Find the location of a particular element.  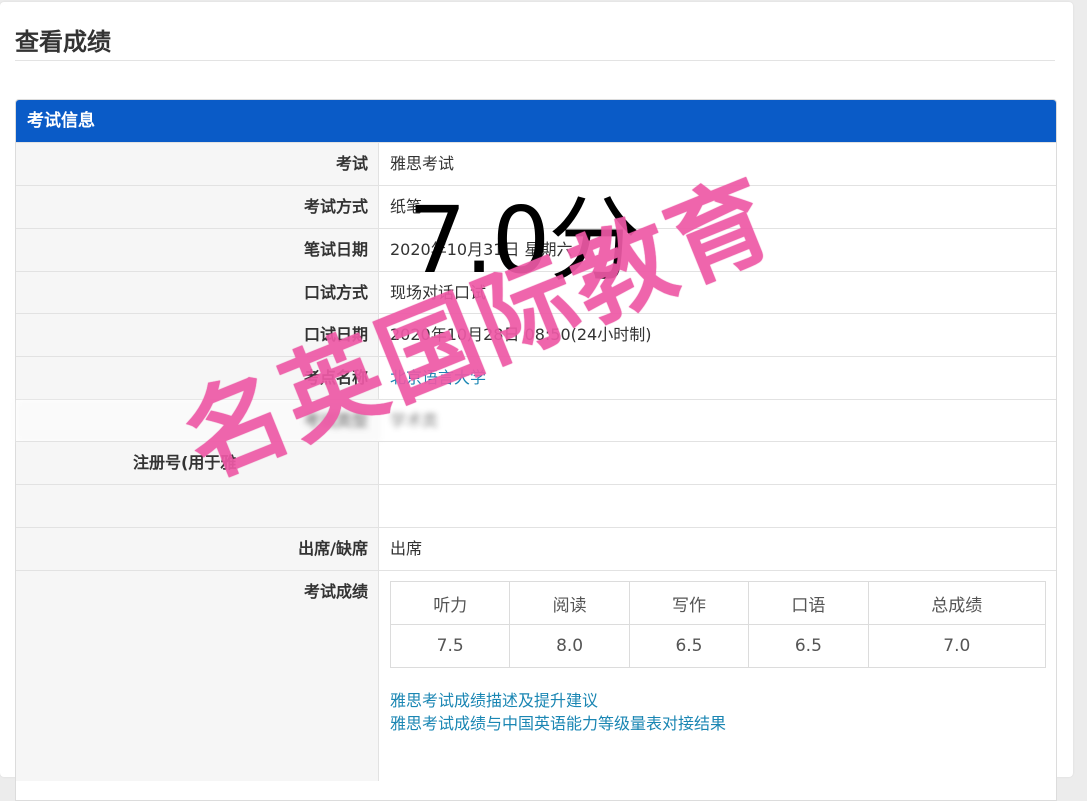

page-title: 查看成绩 is located at coordinates (63, 42).